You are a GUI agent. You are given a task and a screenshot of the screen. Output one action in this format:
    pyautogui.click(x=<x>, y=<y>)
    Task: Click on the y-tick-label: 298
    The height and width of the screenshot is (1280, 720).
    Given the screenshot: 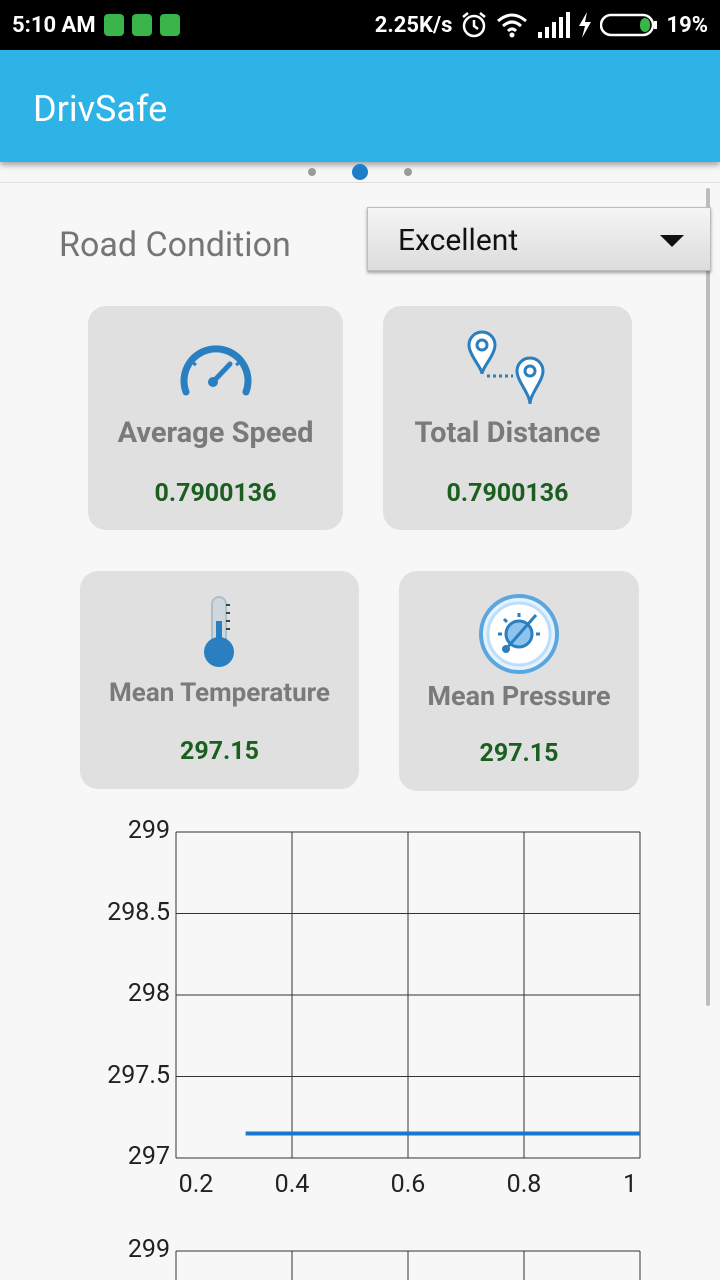 What is the action you would take?
    pyautogui.click(x=148, y=993)
    